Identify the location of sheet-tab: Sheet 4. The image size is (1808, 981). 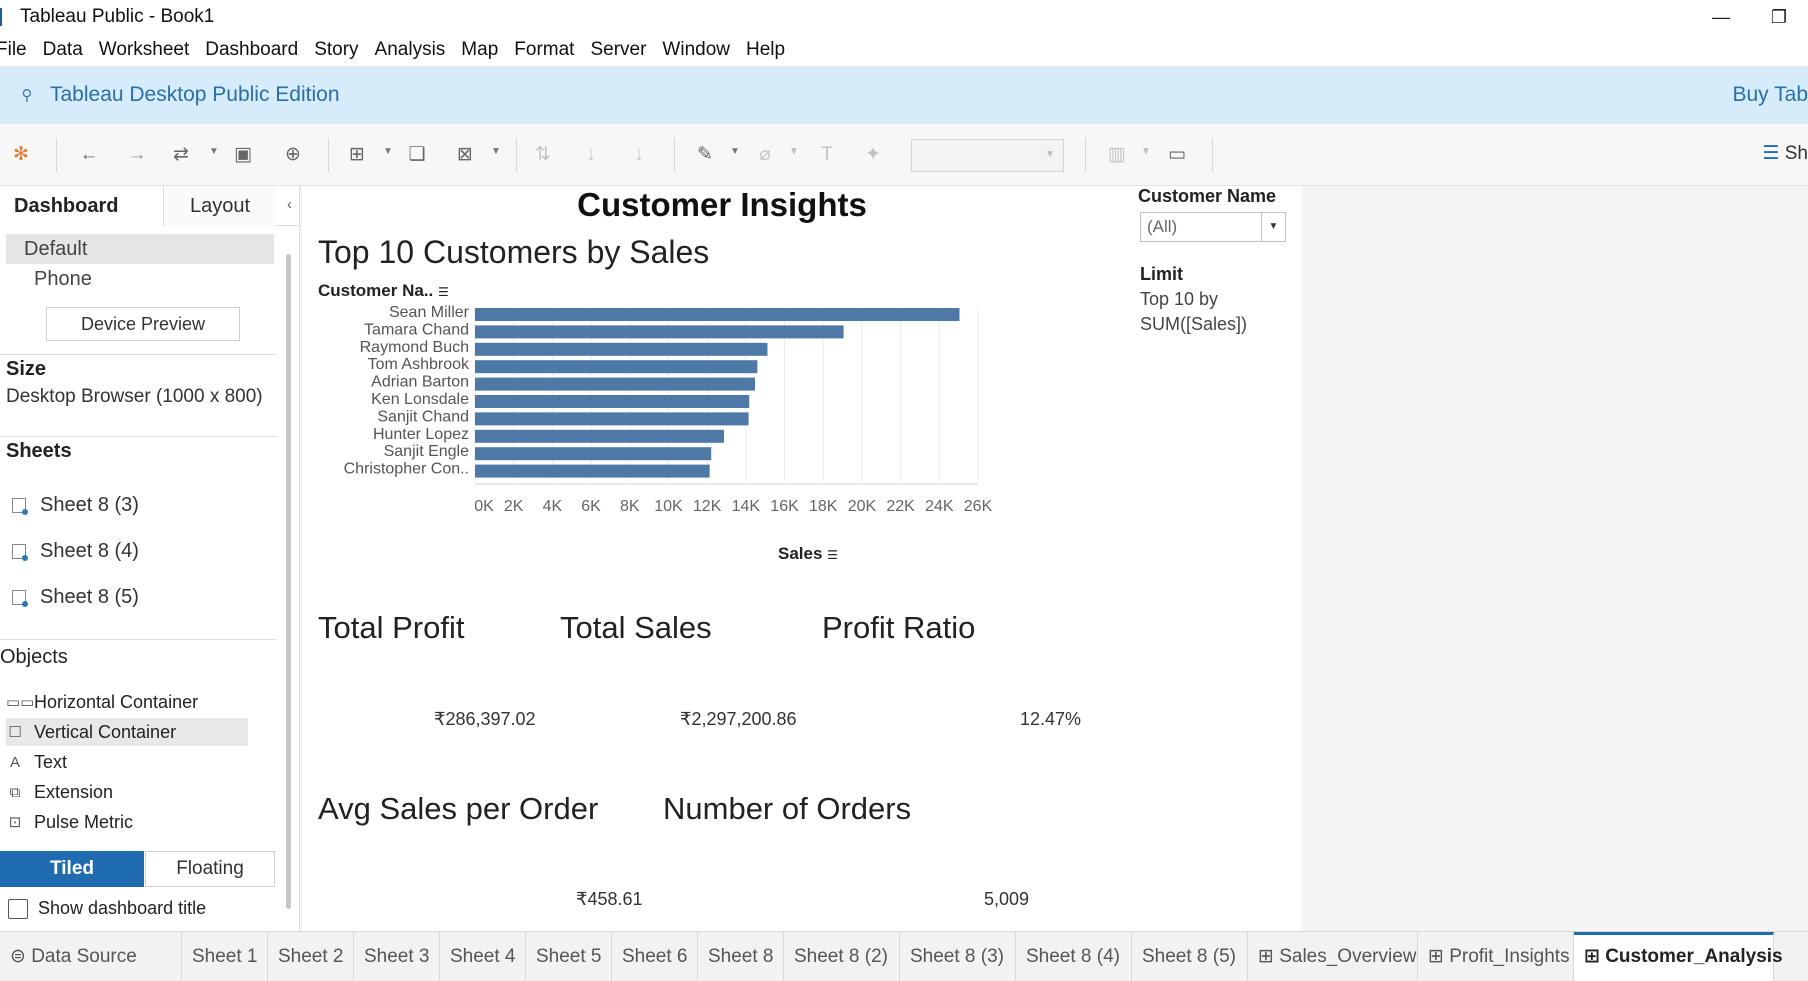
(483, 956).